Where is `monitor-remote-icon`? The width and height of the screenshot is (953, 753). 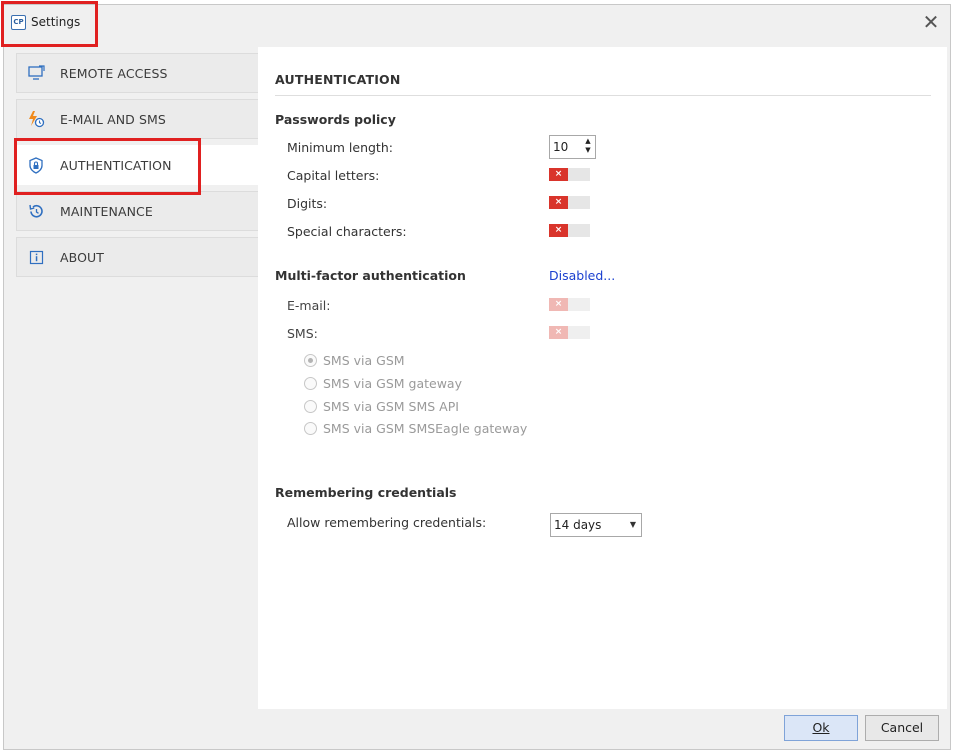 monitor-remote-icon is located at coordinates (36, 73).